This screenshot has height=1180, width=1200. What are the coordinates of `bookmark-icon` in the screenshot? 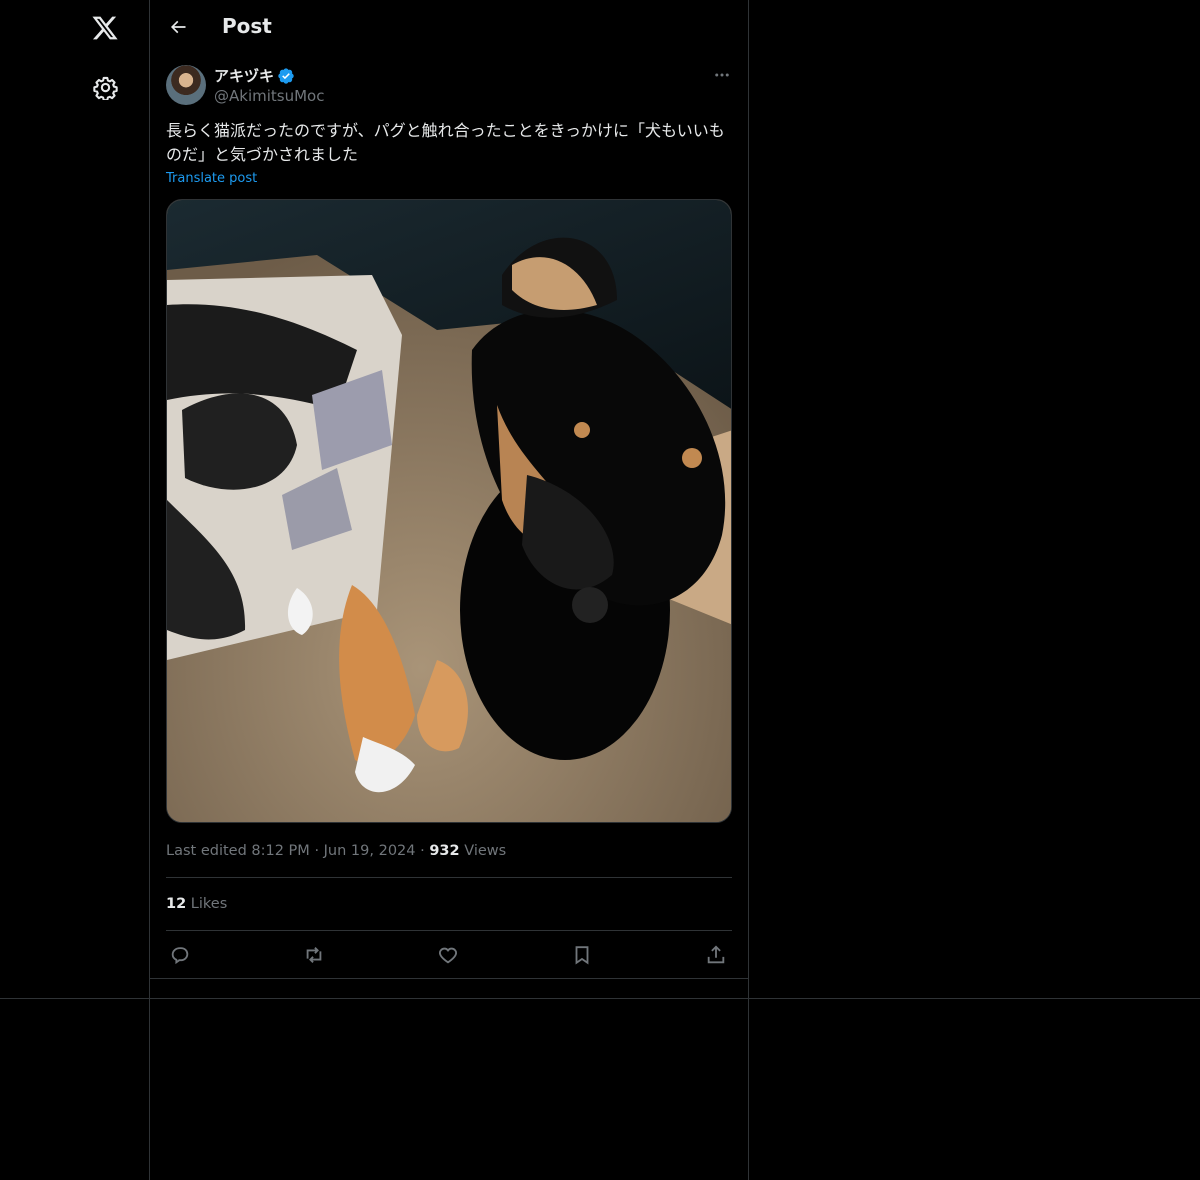 It's located at (582, 955).